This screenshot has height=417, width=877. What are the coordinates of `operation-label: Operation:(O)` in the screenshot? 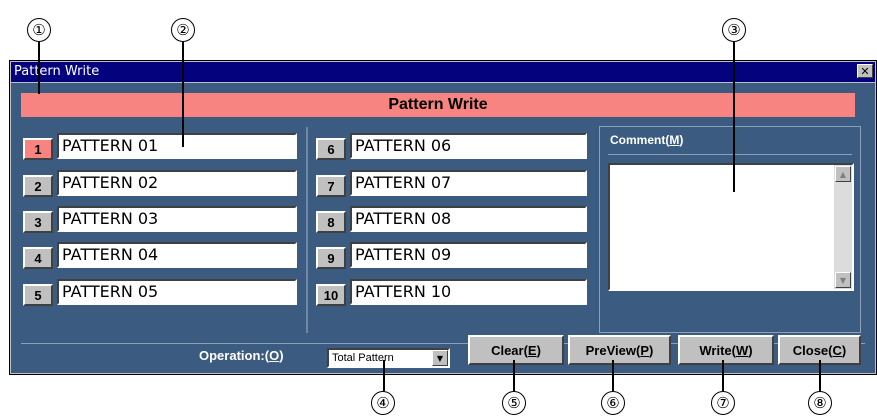 It's located at (241, 355).